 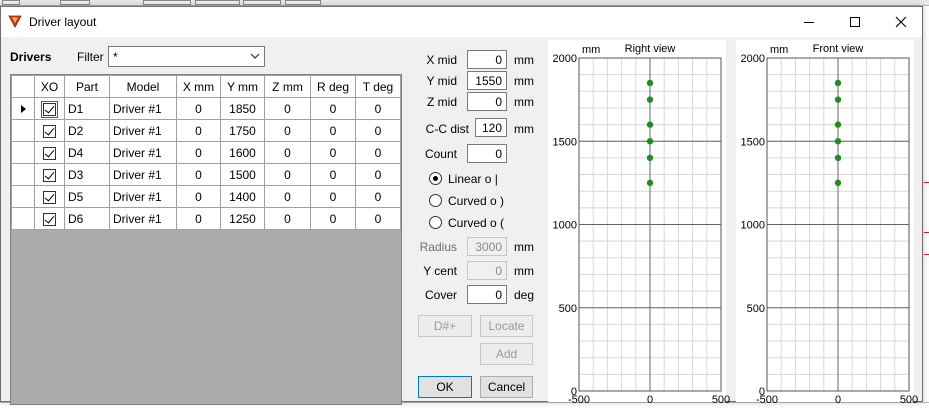 I want to click on table-row: D5 Driver #1 0 1400 0 0 0, so click(x=206, y=196).